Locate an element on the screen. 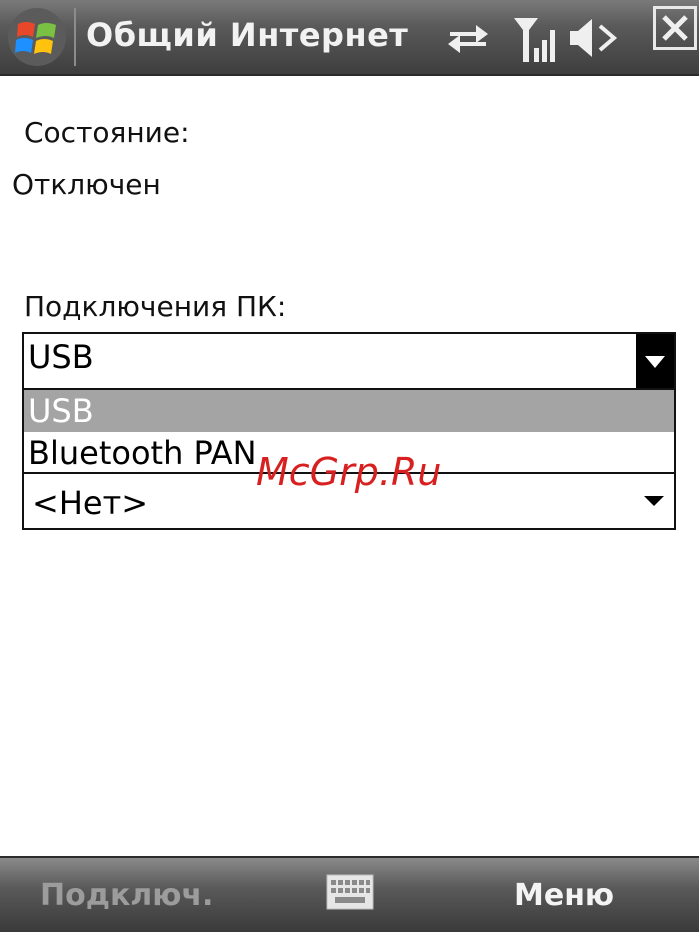  network-selected-value: <Нет> is located at coordinates (90, 503).